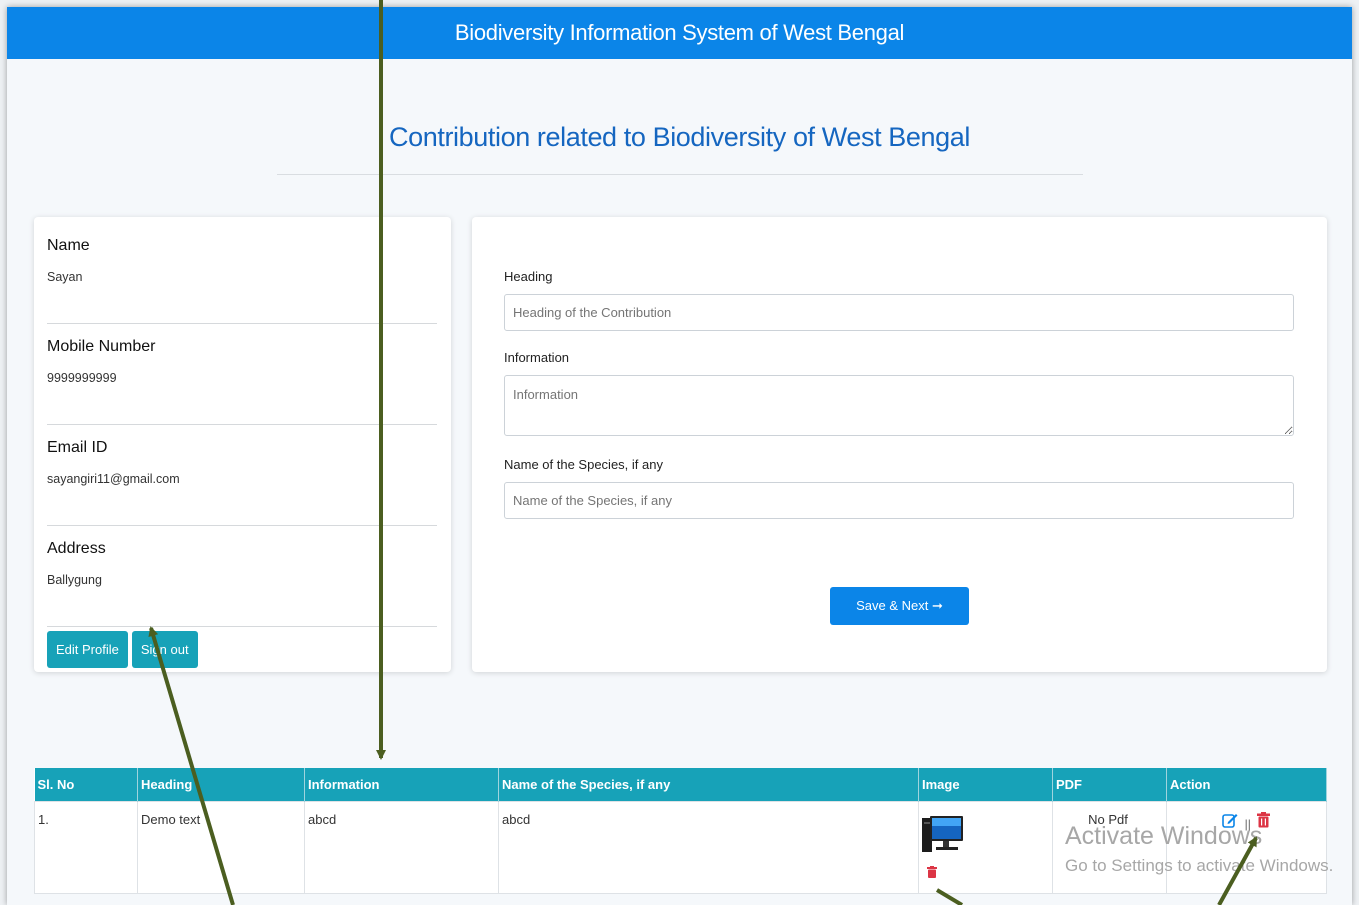 Image resolution: width=1359 pixels, height=905 pixels. I want to click on cell-sl-no: 1., so click(86, 847).